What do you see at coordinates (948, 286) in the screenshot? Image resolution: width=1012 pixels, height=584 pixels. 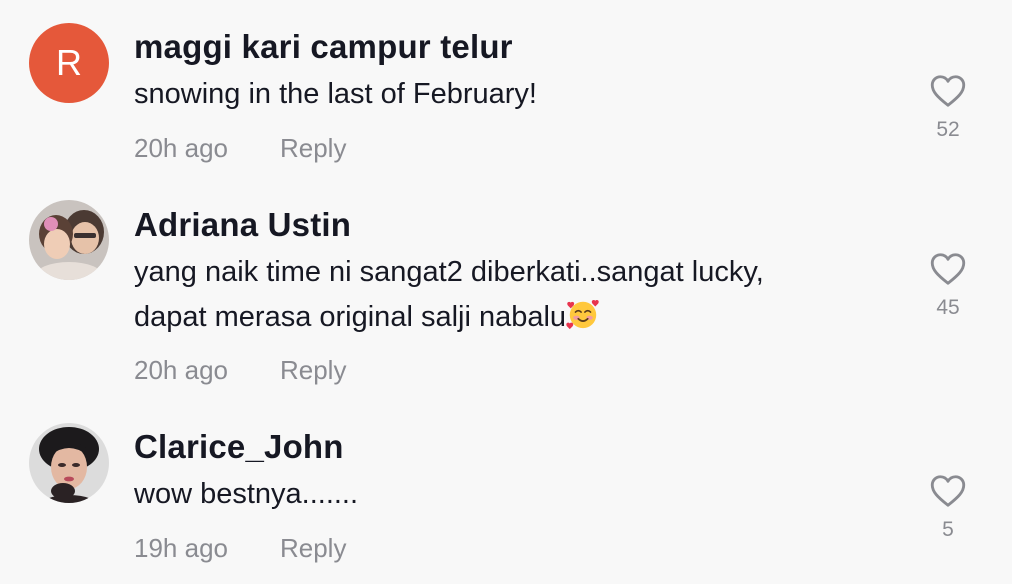 I see `like-button: 45` at bounding box center [948, 286].